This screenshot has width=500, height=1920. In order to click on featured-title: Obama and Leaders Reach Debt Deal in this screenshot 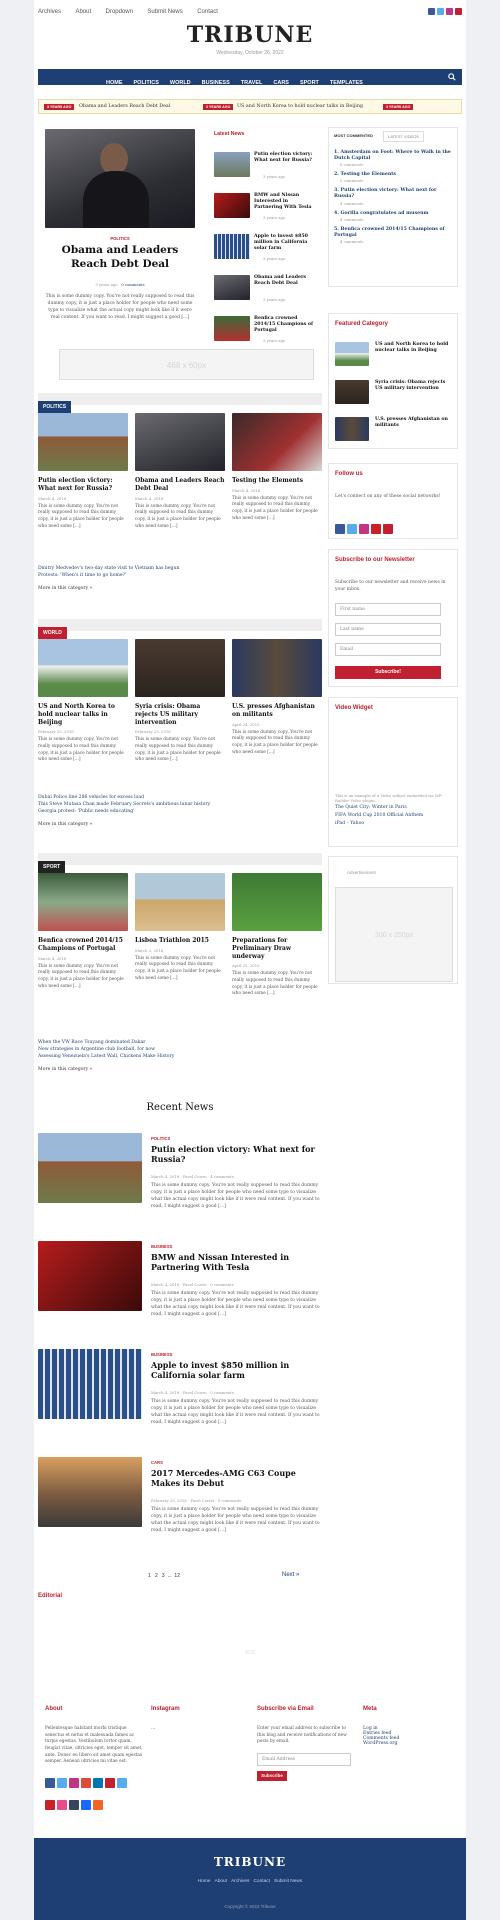, I will do `click(120, 257)`.